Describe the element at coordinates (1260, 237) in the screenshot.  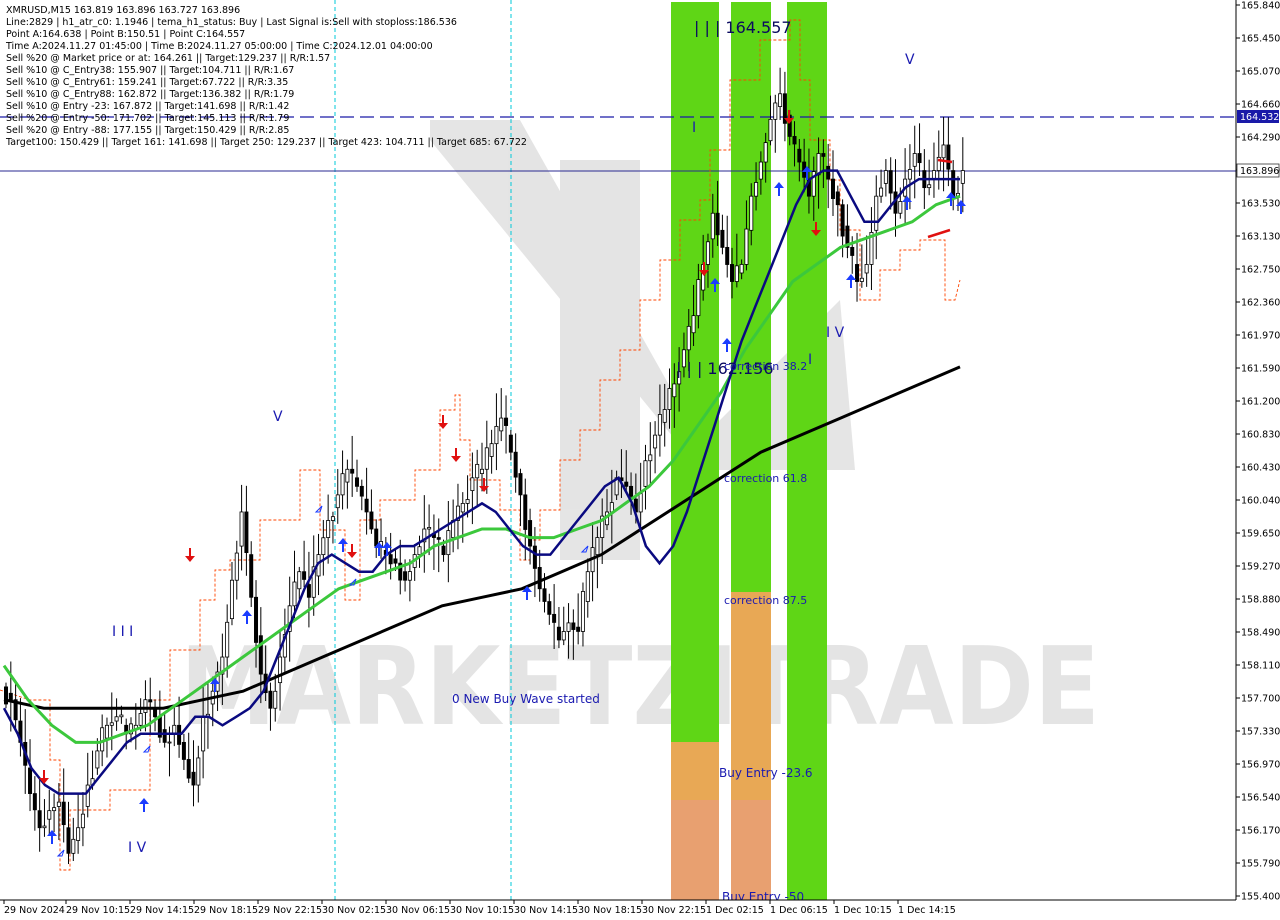
I see `price-tick-label: 163.130` at that location.